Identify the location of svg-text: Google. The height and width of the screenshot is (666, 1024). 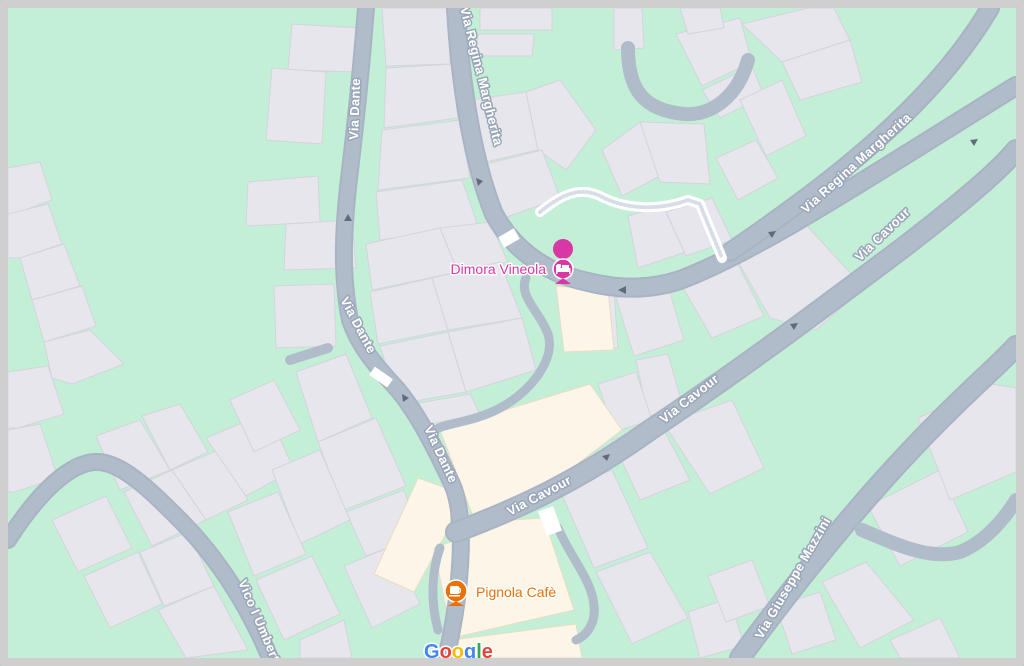
(458, 649).